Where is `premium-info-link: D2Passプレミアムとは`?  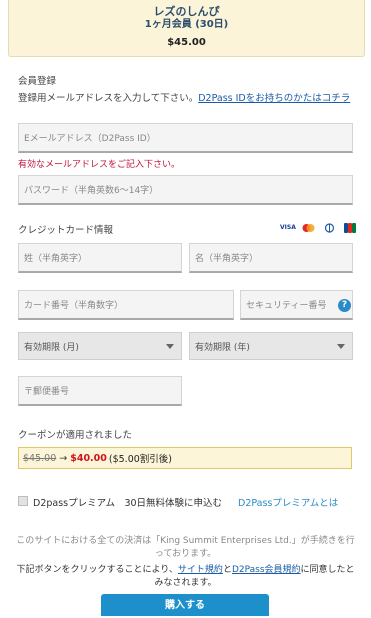 premium-info-link: D2Passプレミアムとは is located at coordinates (288, 502).